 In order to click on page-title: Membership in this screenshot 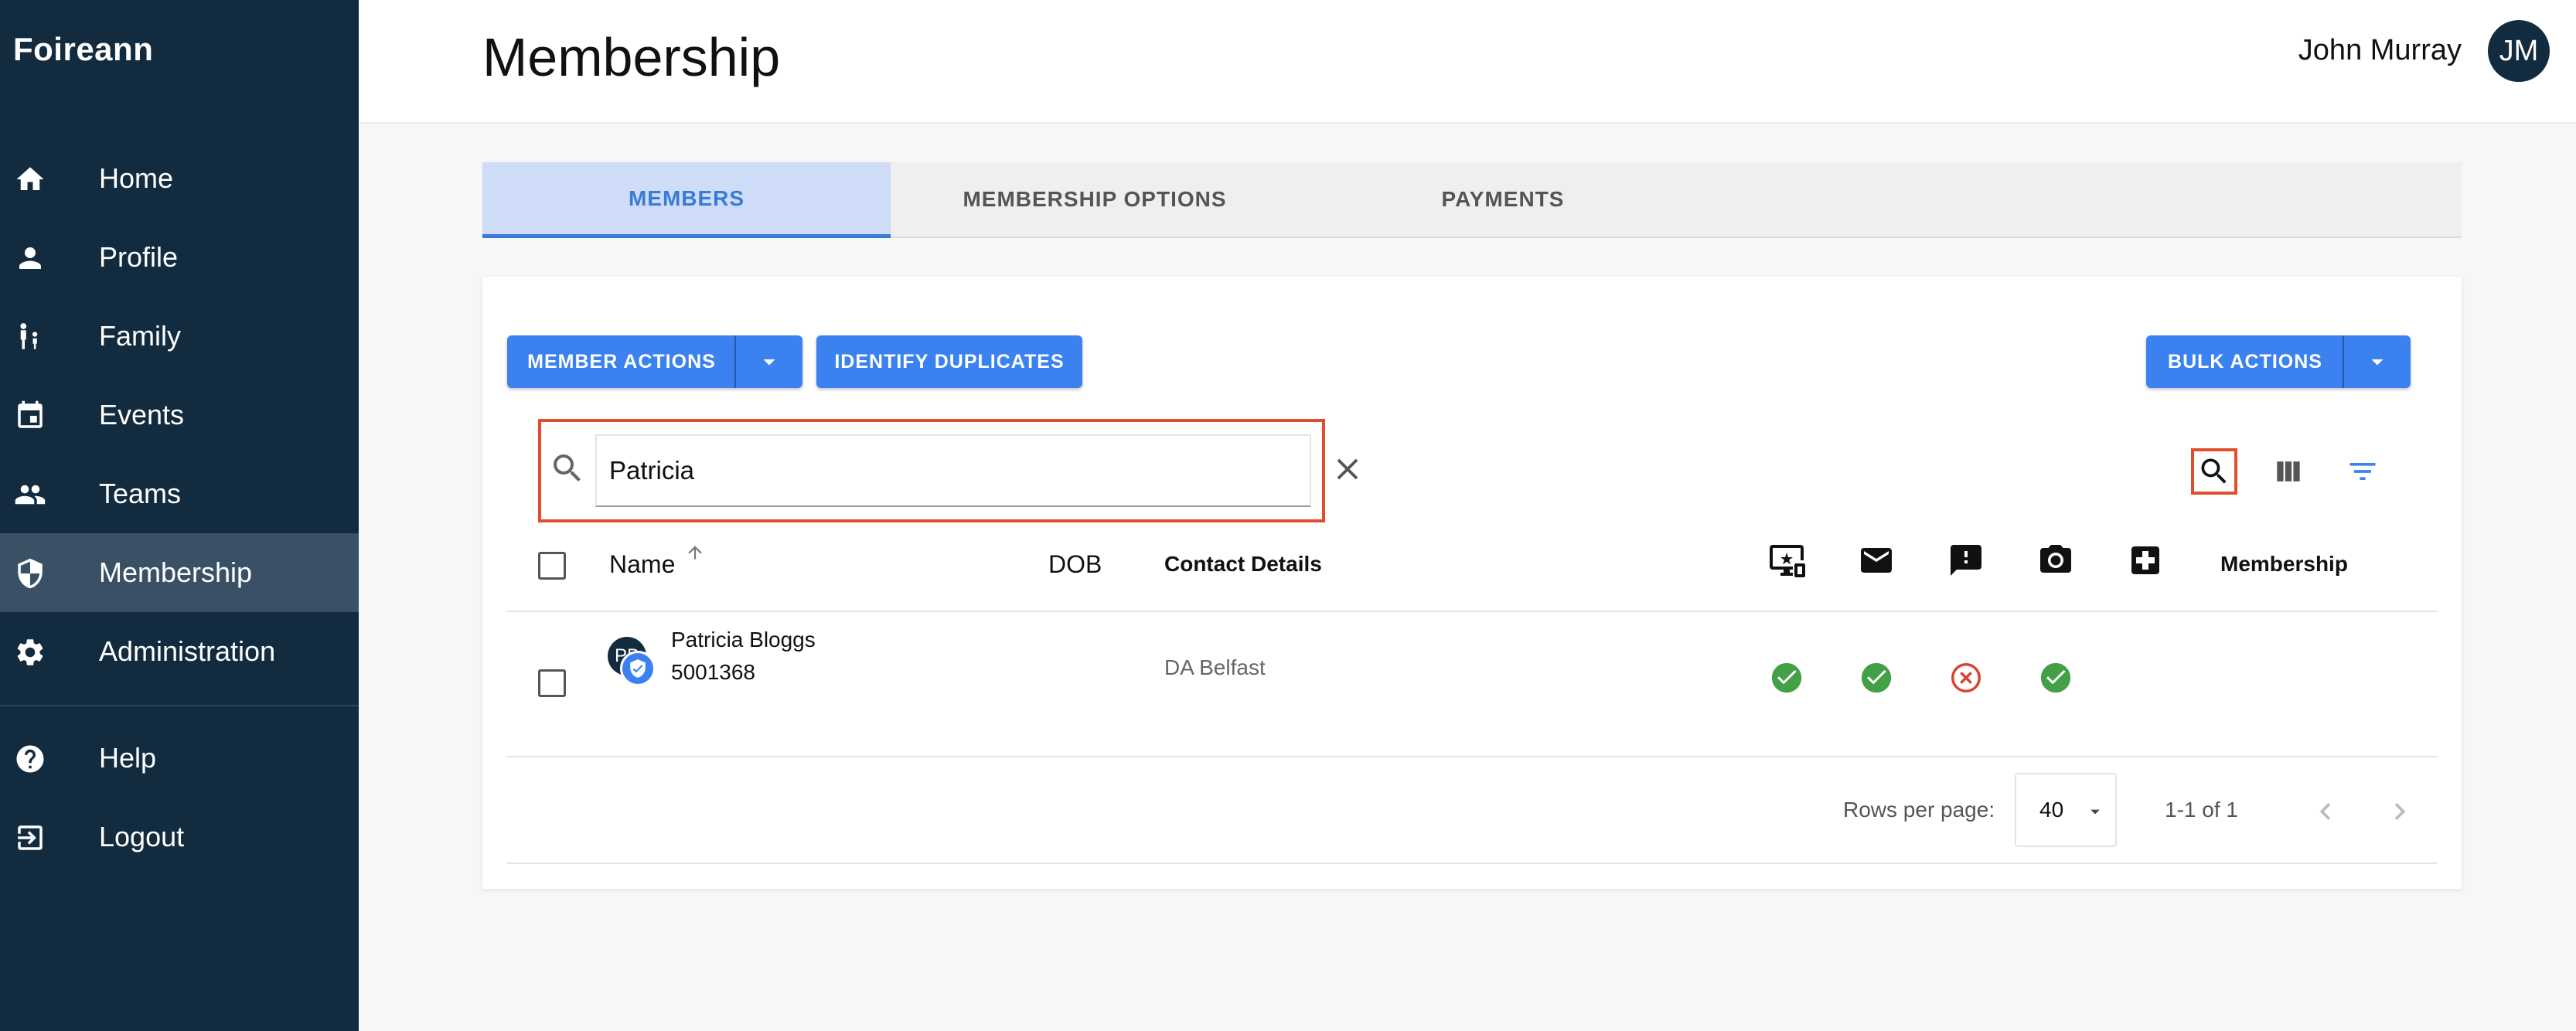, I will do `click(631, 57)`.